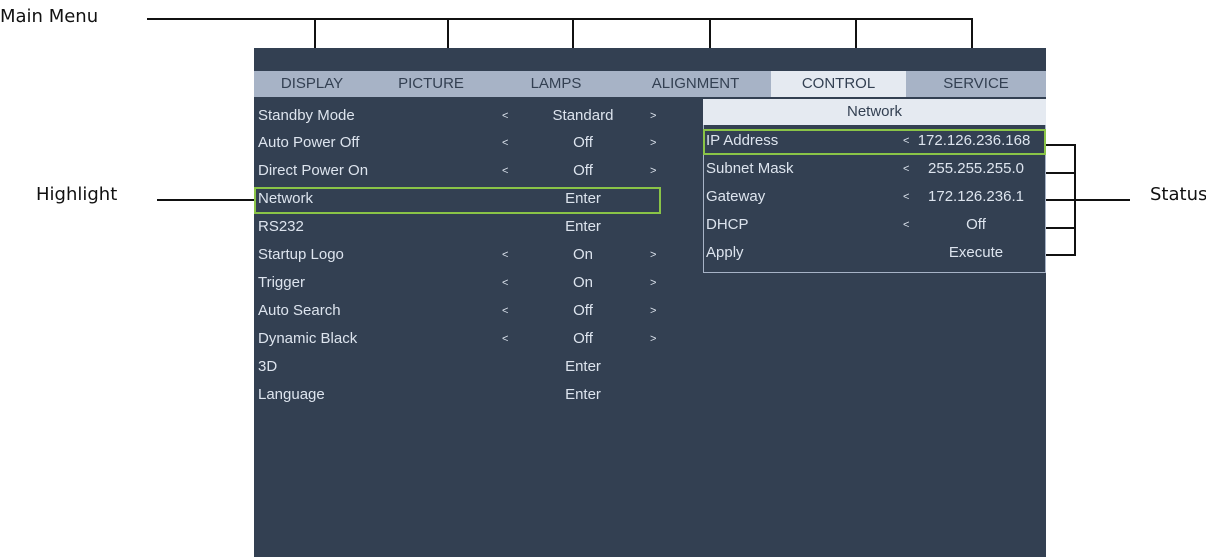 The image size is (1206, 557). I want to click on network-item-value: Execute, so click(976, 252).